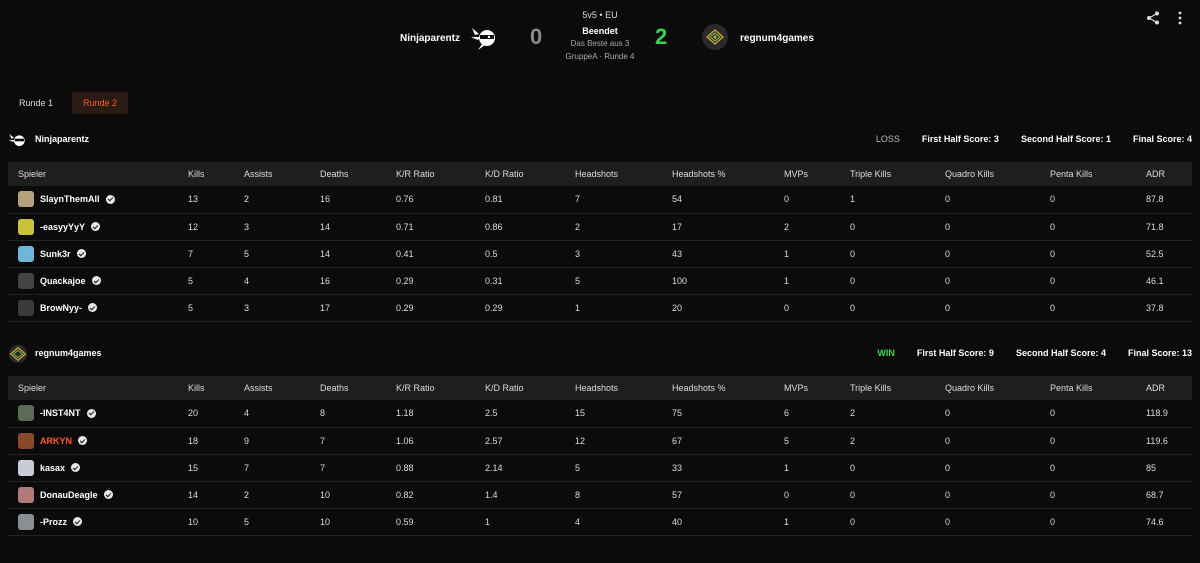 The height and width of the screenshot is (563, 1200). What do you see at coordinates (600, 467) in the screenshot?
I see `table-row: kasax 15 7 7 0.88 2.14 5 33 1 0 0 0 85` at bounding box center [600, 467].